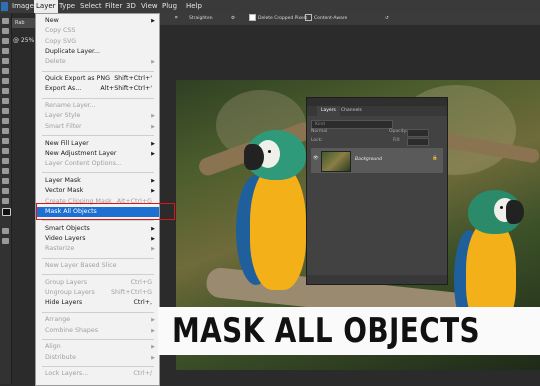 The height and width of the screenshot is (386, 540). I want to click on menu-item-label: Distribute, so click(61, 357).